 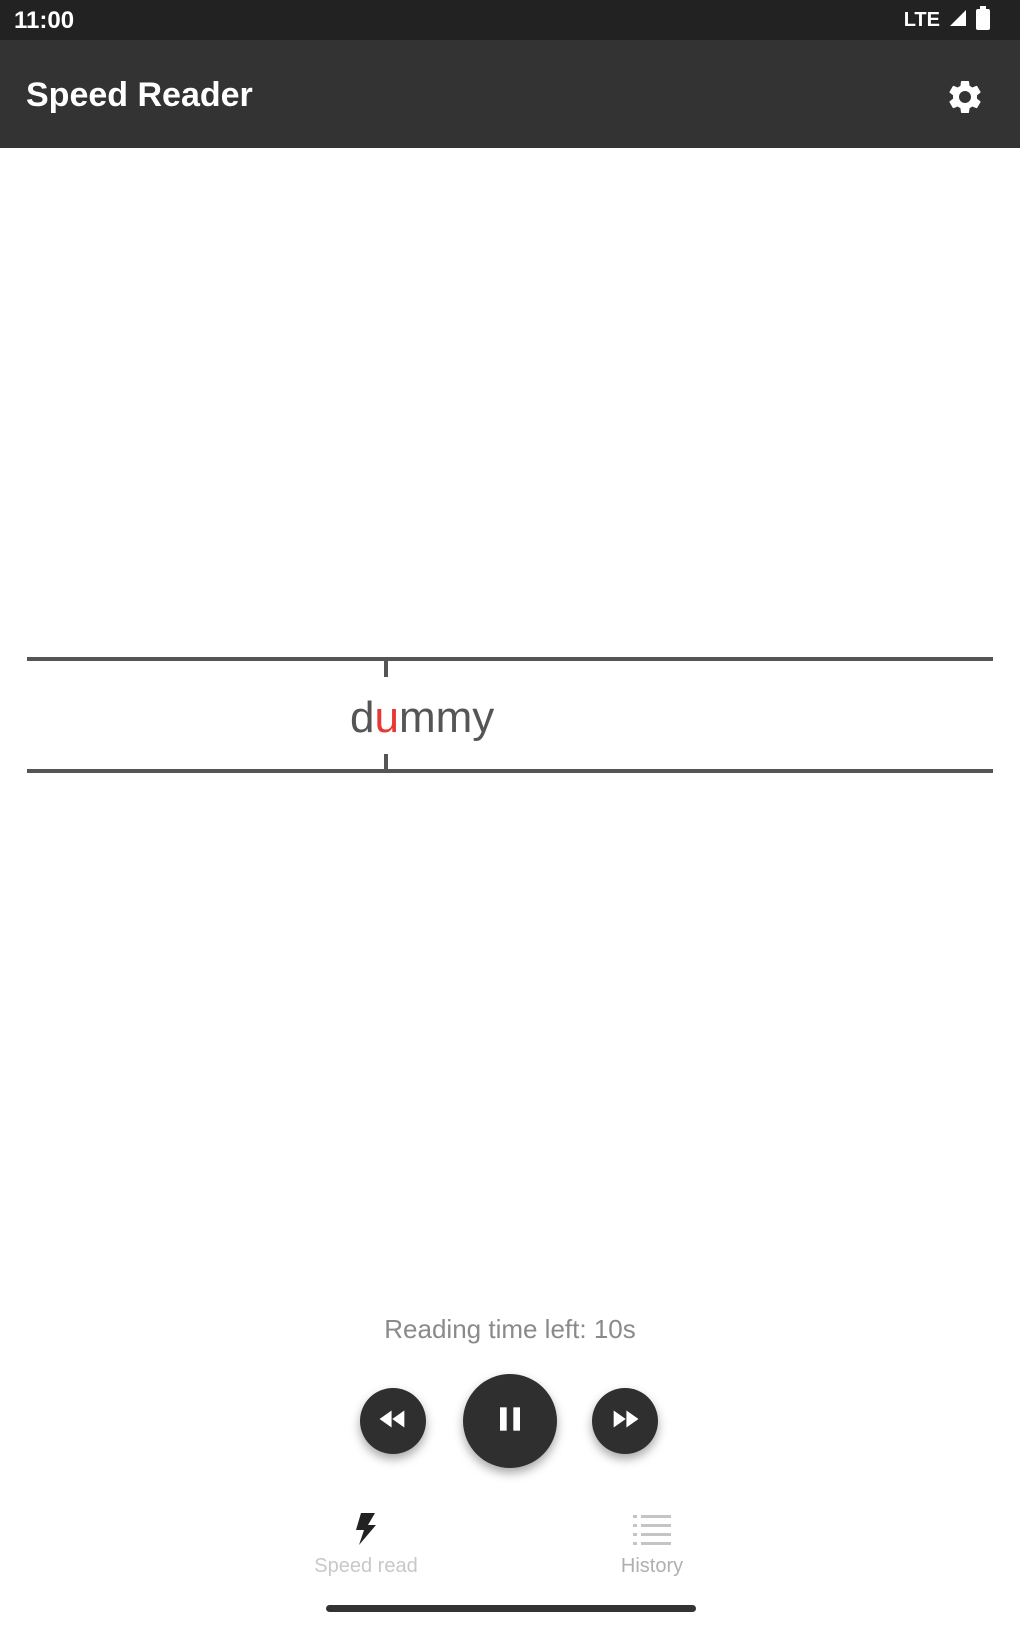 What do you see at coordinates (652, 1566) in the screenshot?
I see `nav-label-history: History` at bounding box center [652, 1566].